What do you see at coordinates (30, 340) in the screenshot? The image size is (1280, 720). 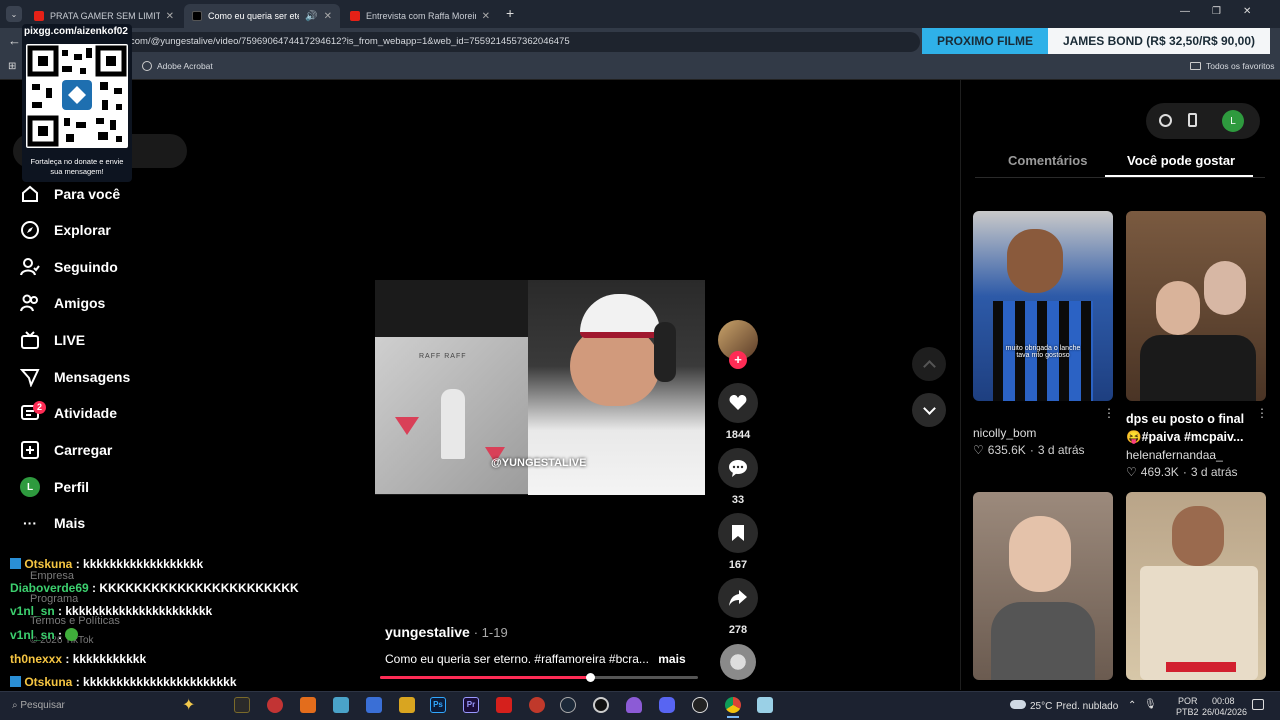 I see `live-icon` at bounding box center [30, 340].